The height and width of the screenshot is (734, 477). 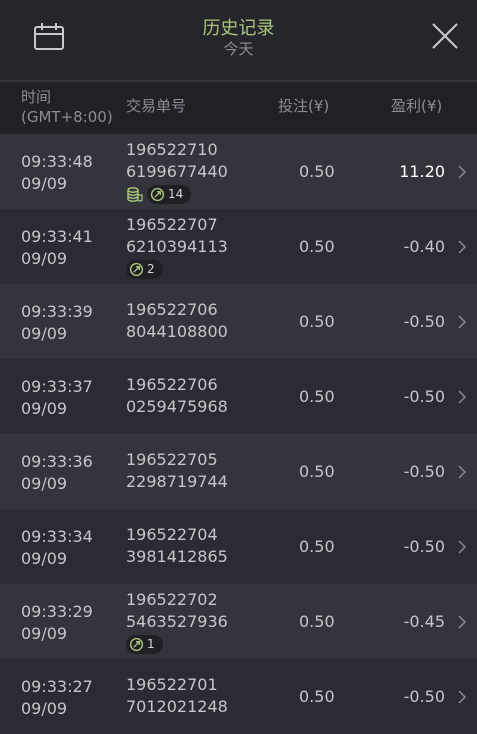 What do you see at coordinates (57, 686) in the screenshot?
I see `row-time: 09:33:27` at bounding box center [57, 686].